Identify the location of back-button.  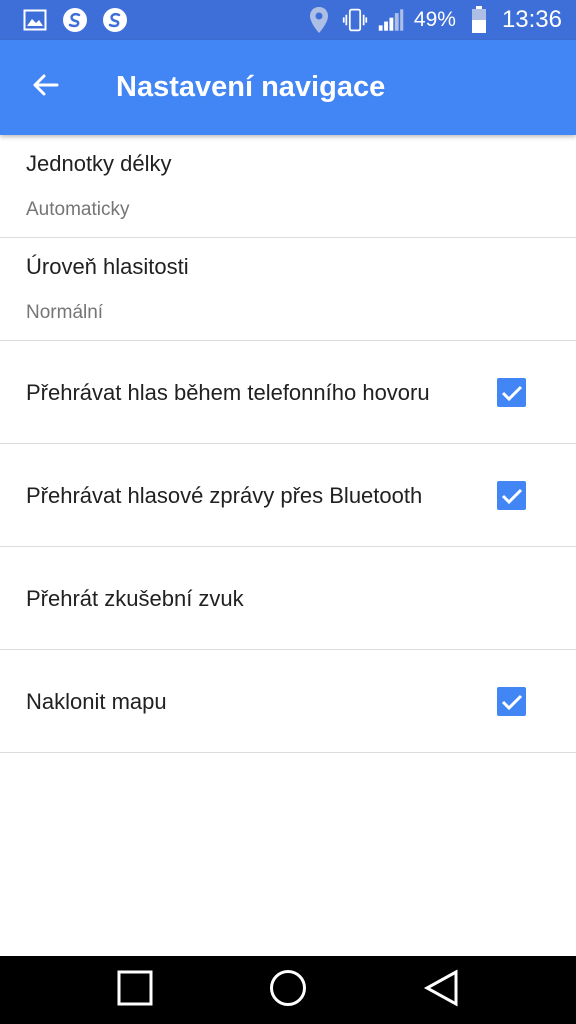
(45, 87).